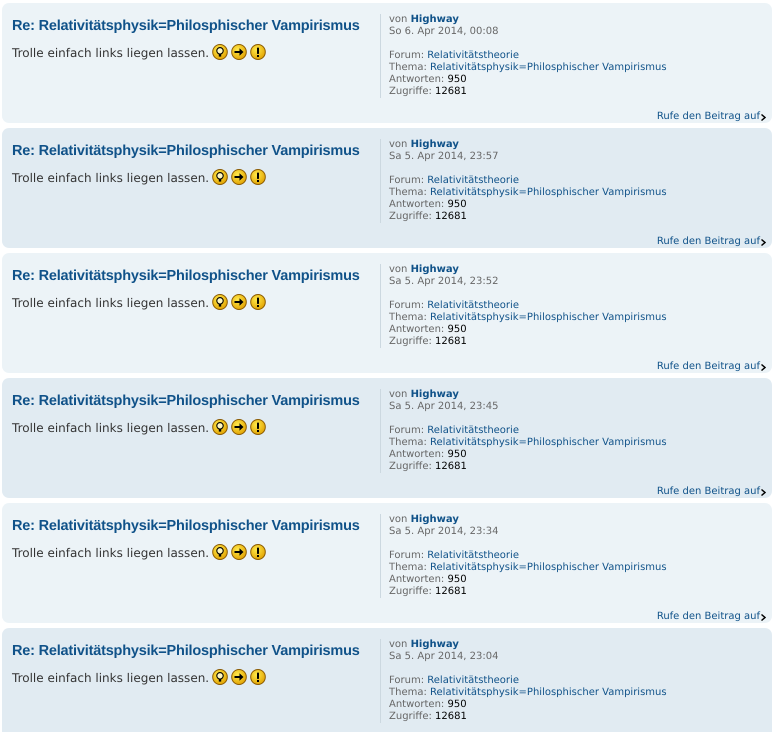  What do you see at coordinates (444, 282) in the screenshot?
I see `post-date: Sa 5. Apr 2014, 23:52` at bounding box center [444, 282].